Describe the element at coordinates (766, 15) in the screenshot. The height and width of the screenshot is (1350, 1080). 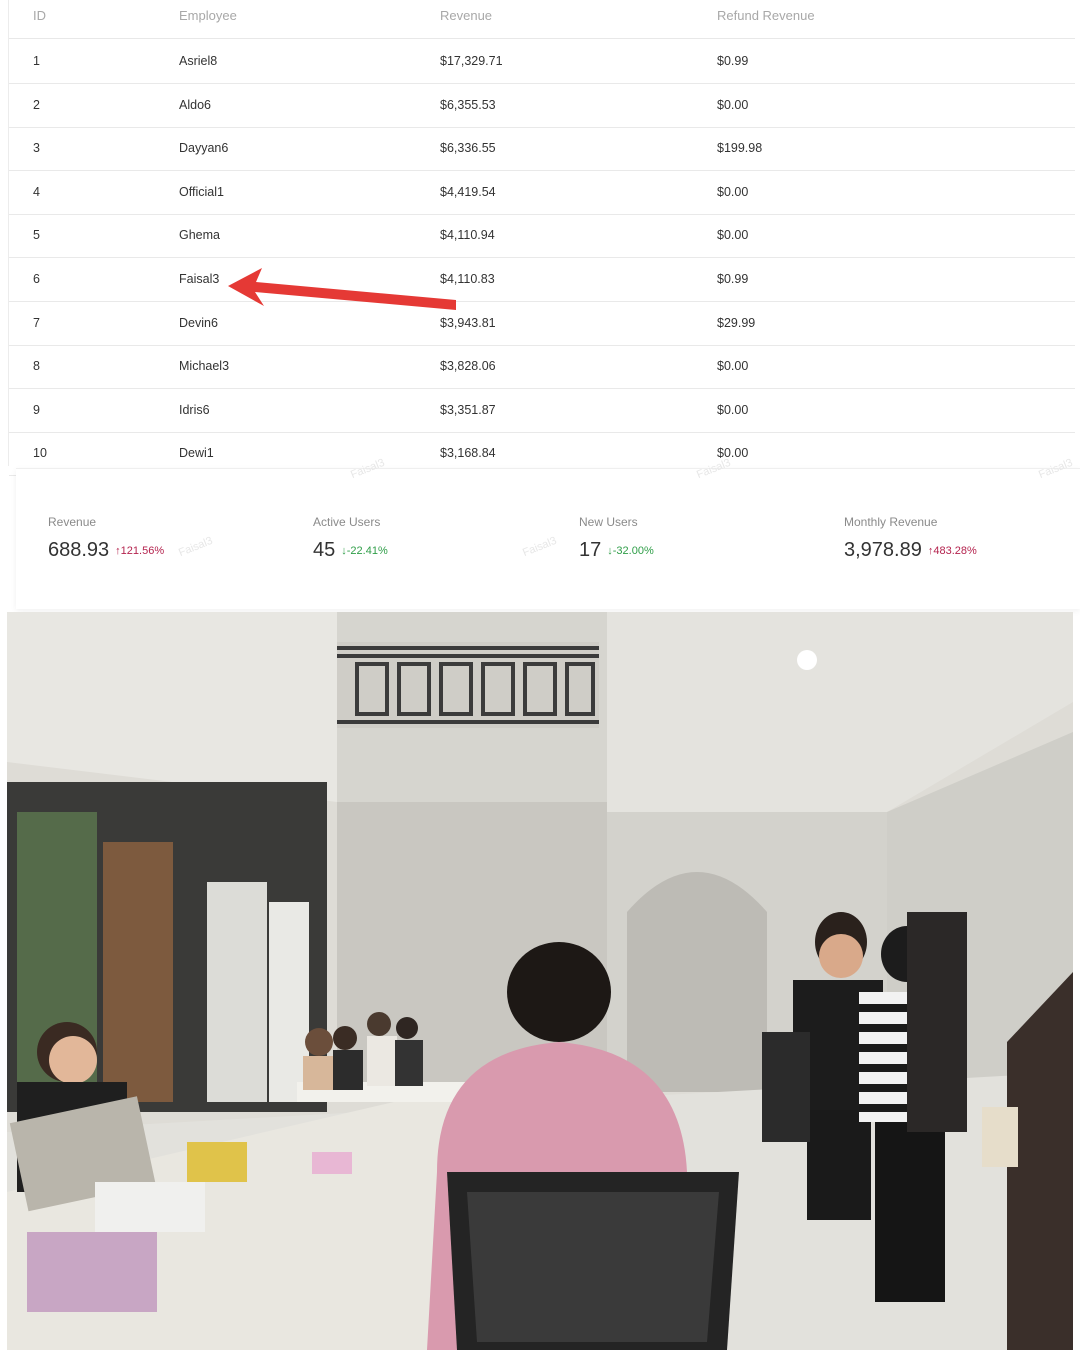
I see `column-header-refund: Refund Revenue` at that location.